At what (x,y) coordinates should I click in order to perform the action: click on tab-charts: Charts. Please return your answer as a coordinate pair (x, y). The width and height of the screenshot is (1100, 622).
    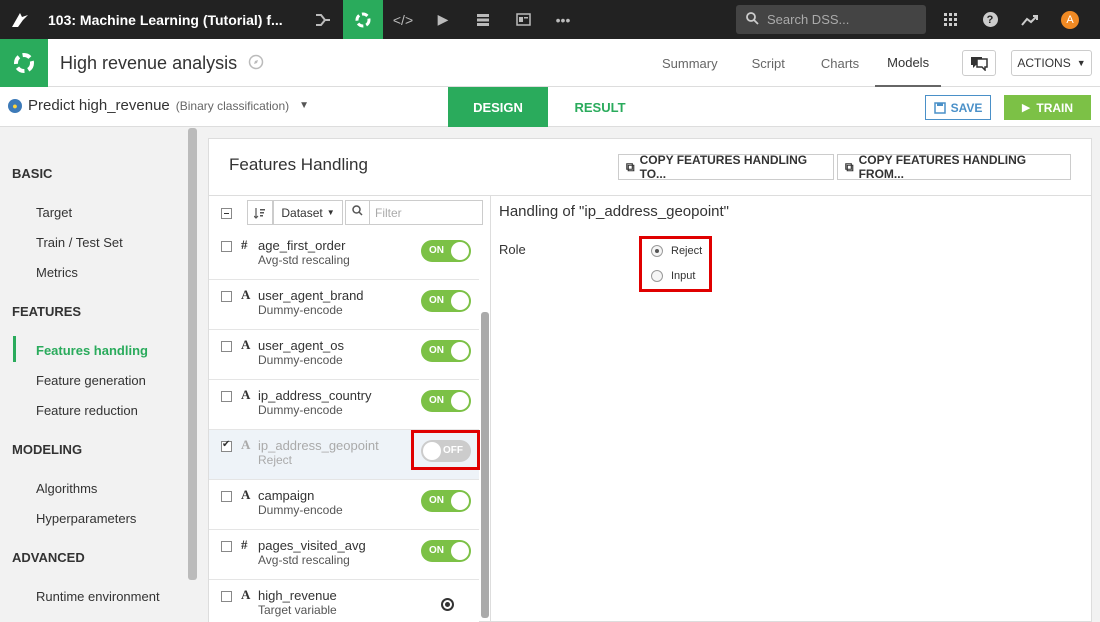
    Looking at the image, I should click on (840, 63).